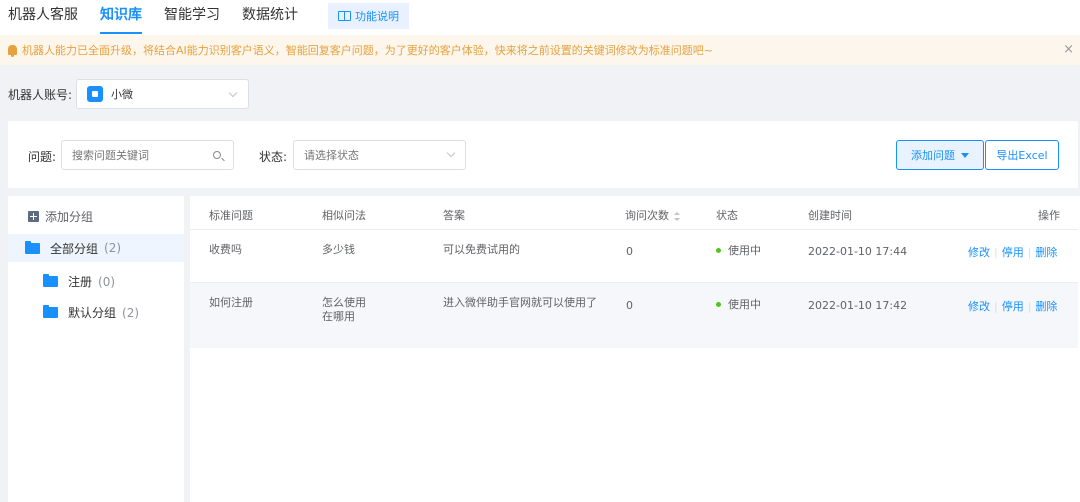 Image resolution: width=1080 pixels, height=502 pixels. Describe the element at coordinates (933, 155) in the screenshot. I see `add-question-label: 添加问题` at that location.